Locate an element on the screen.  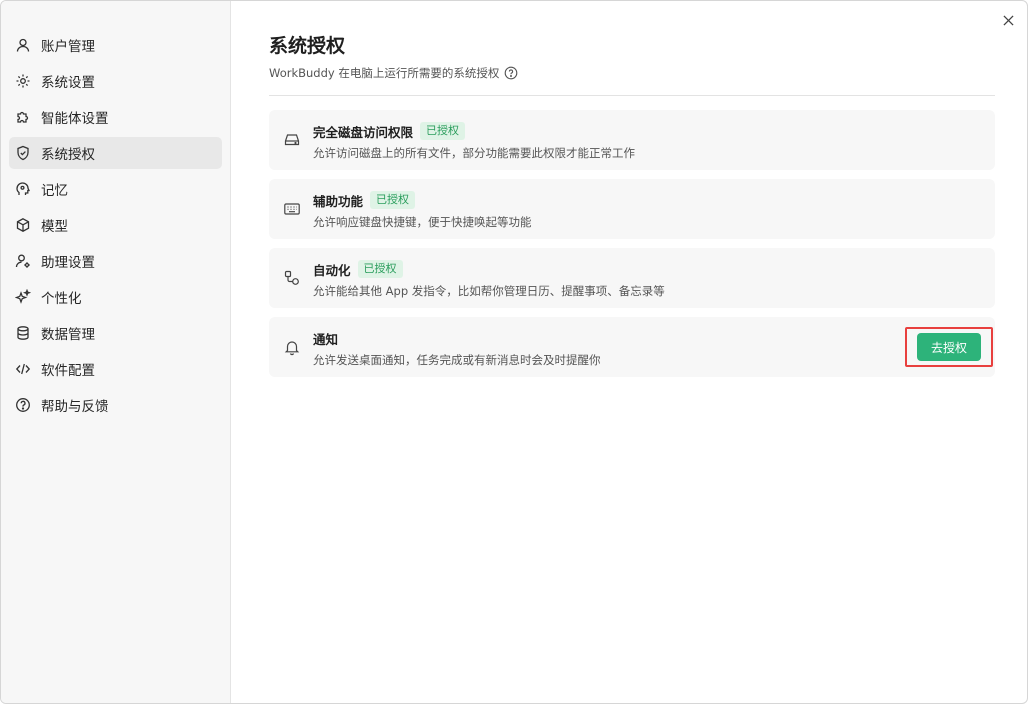
permission-description: 允许响应键盘快捷键，便于快捷唤起等功能 is located at coordinates (422, 222).